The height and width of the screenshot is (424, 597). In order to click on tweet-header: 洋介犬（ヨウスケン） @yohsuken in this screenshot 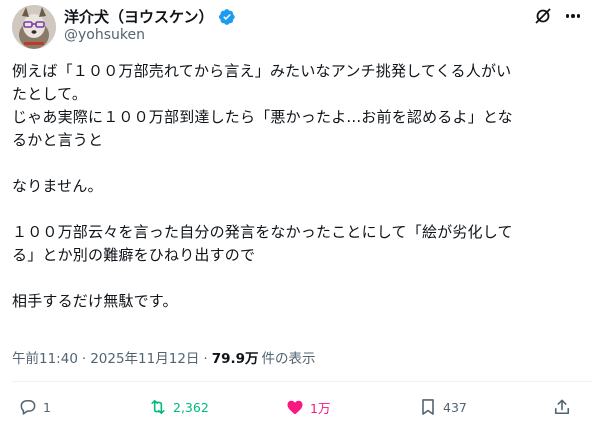, I will do `click(298, 26)`.